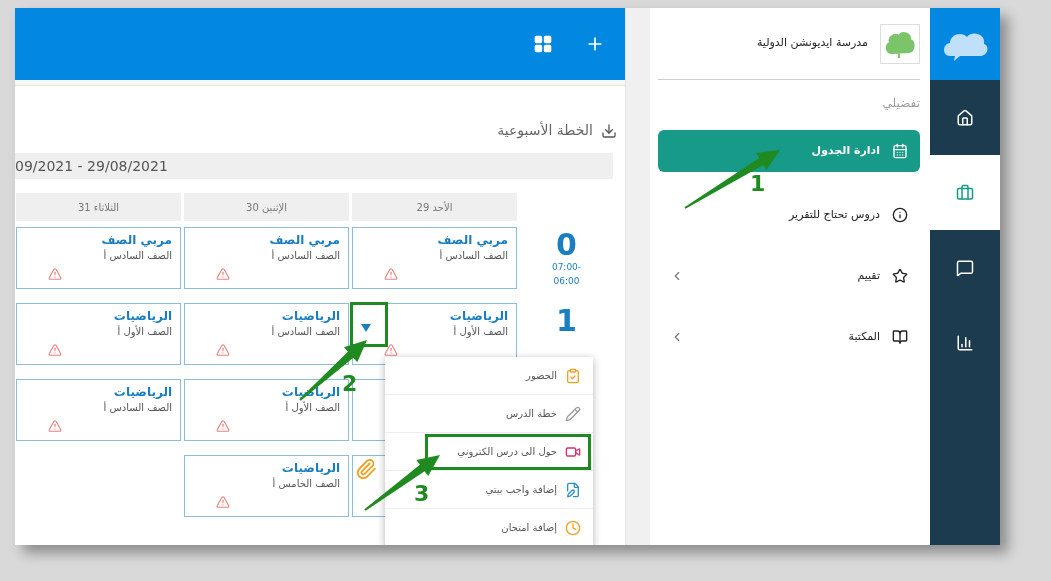  I want to click on caret-icon, so click(366, 328).